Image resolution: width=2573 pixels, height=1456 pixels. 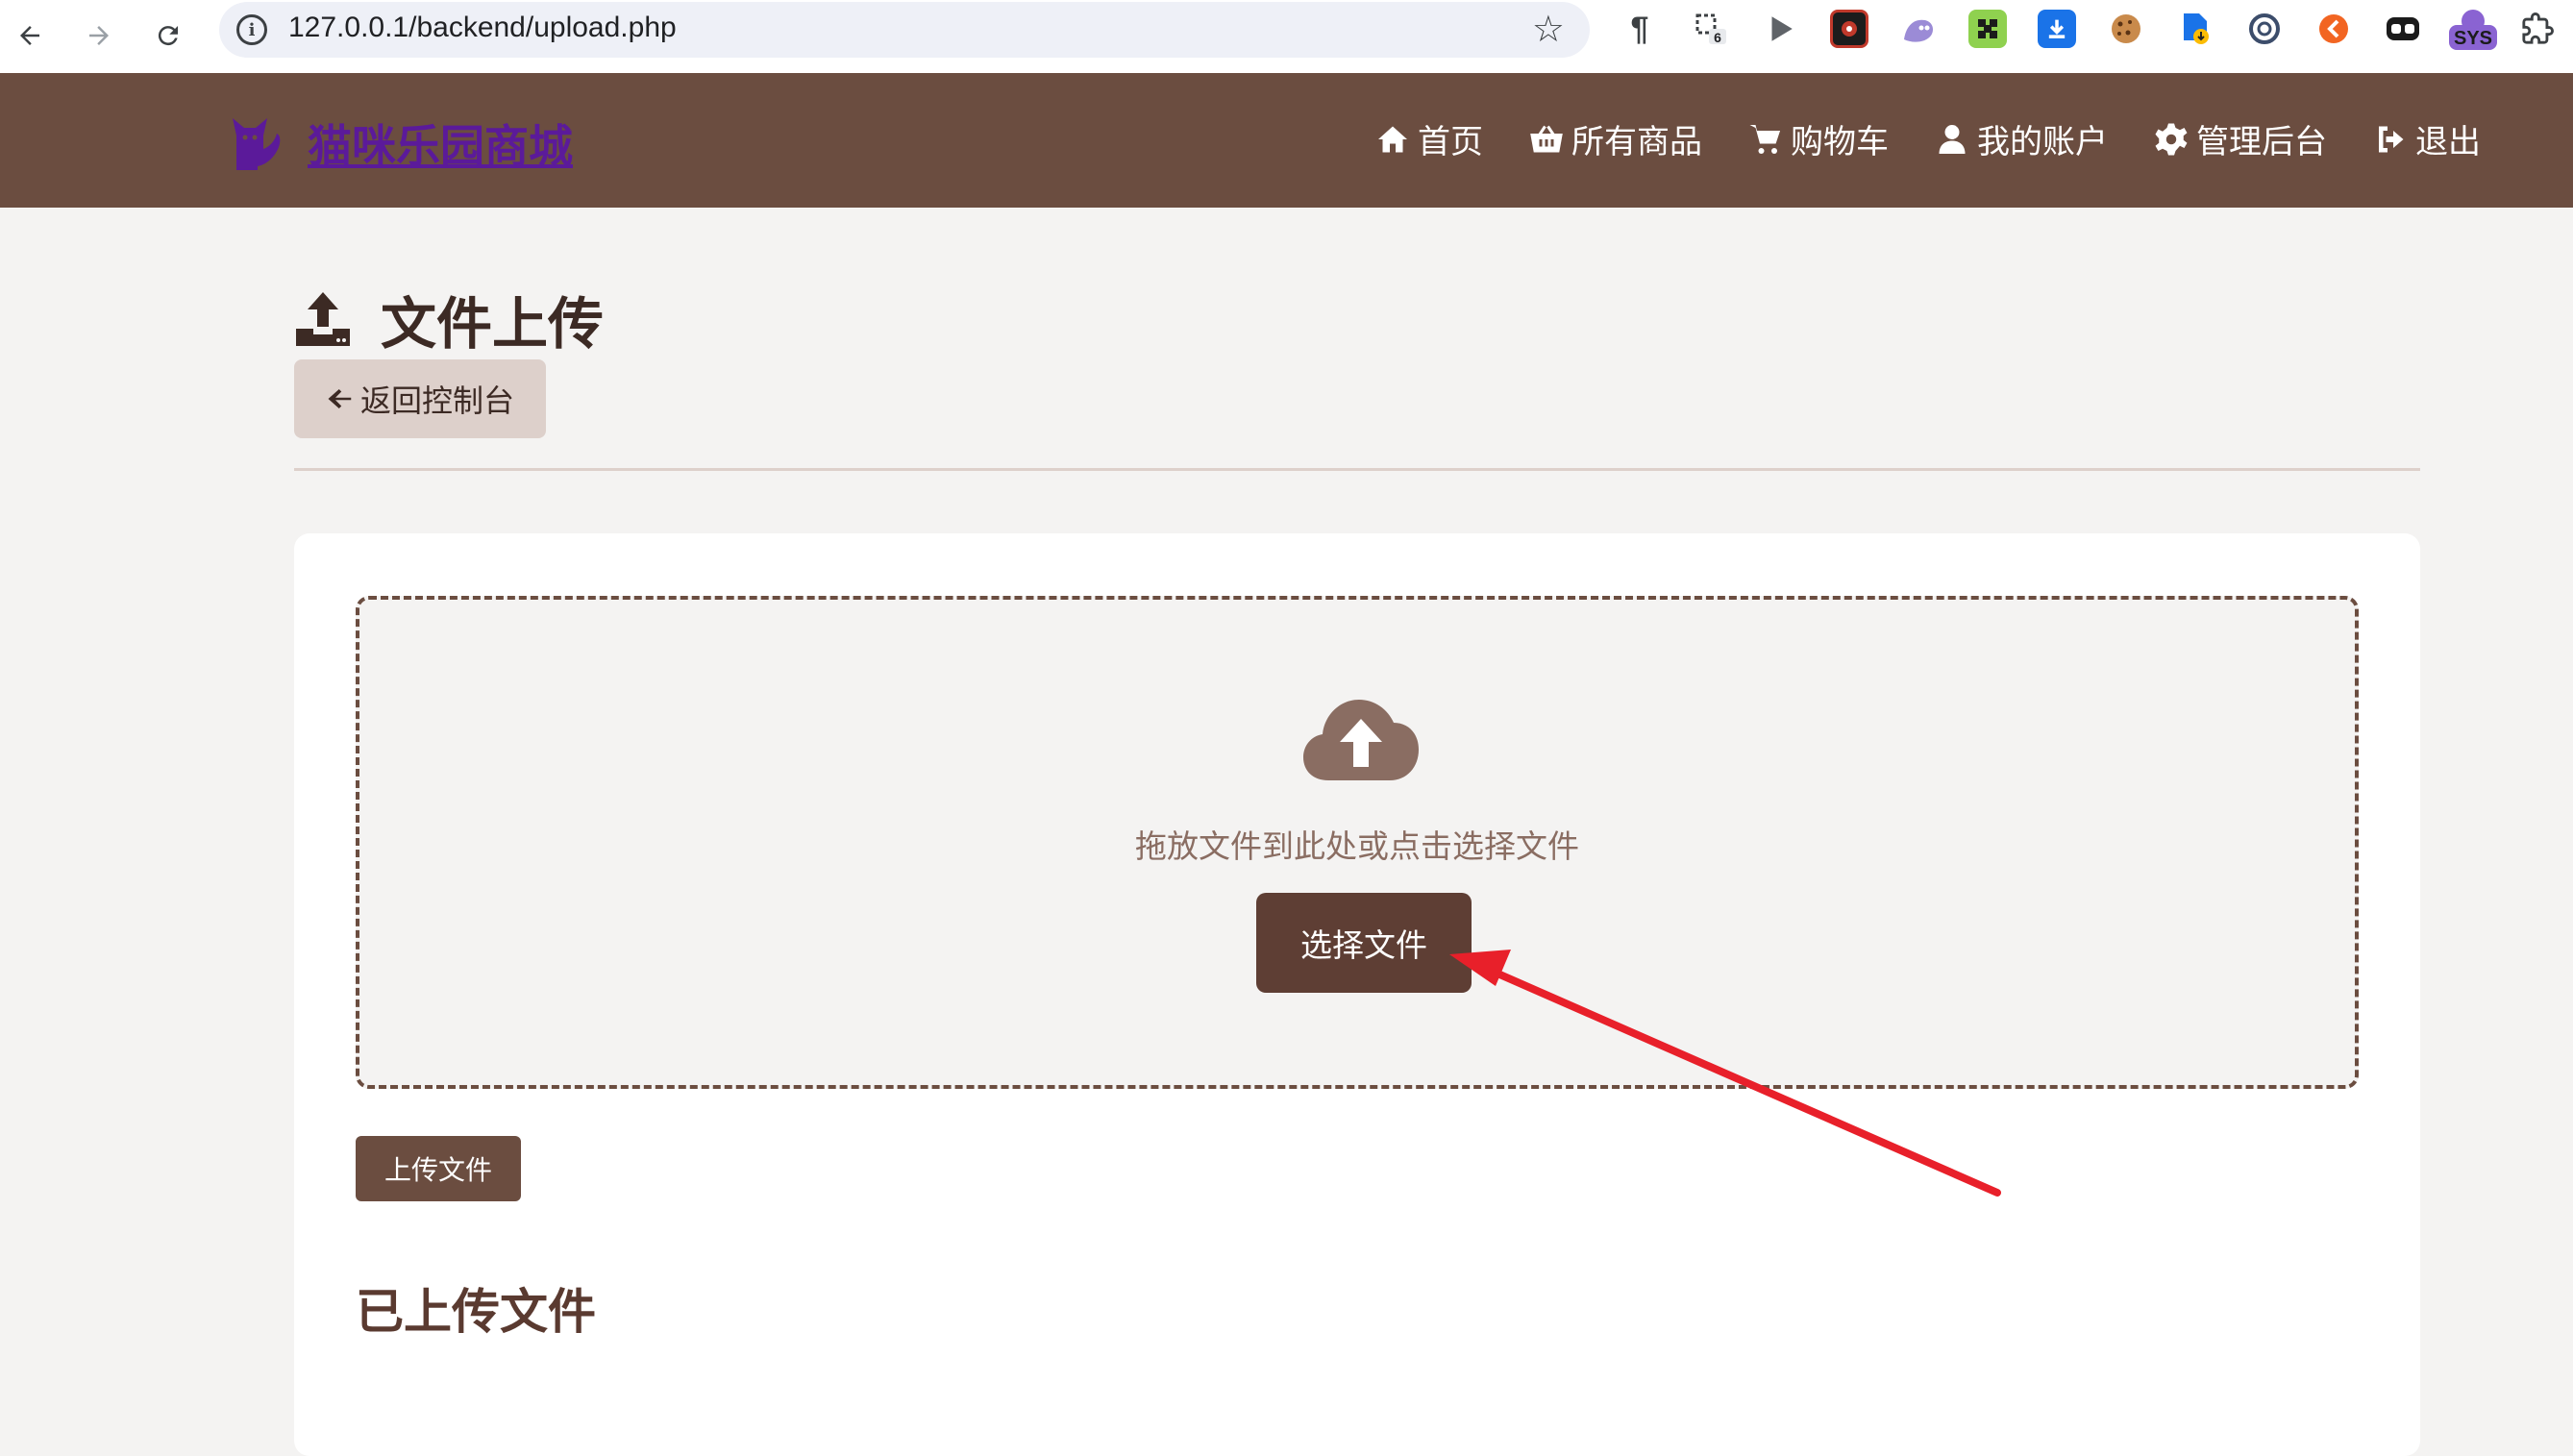 I want to click on nav-all-products-label: 所有商品, so click(x=1637, y=142).